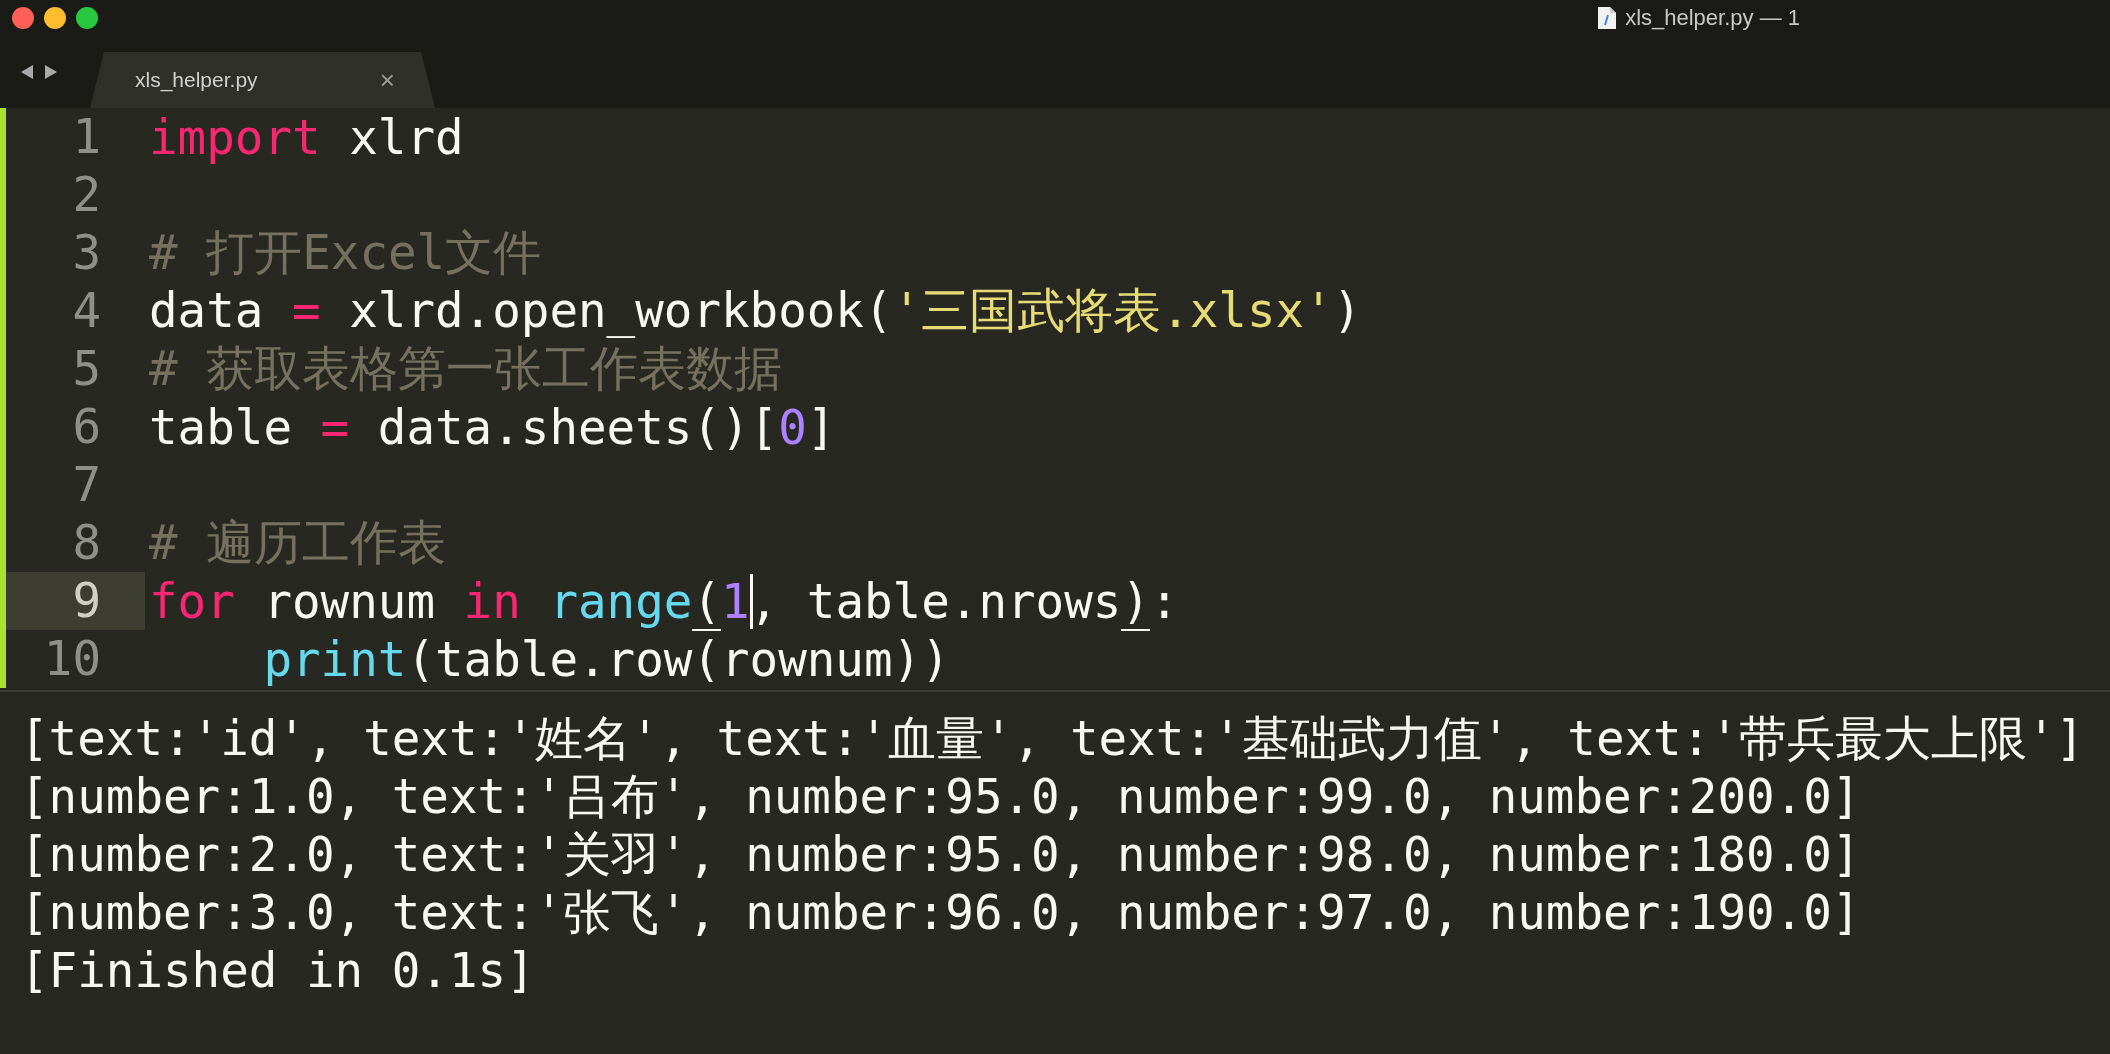 The width and height of the screenshot is (2110, 1054). What do you see at coordinates (86, 427) in the screenshot?
I see `line-number: 6` at bounding box center [86, 427].